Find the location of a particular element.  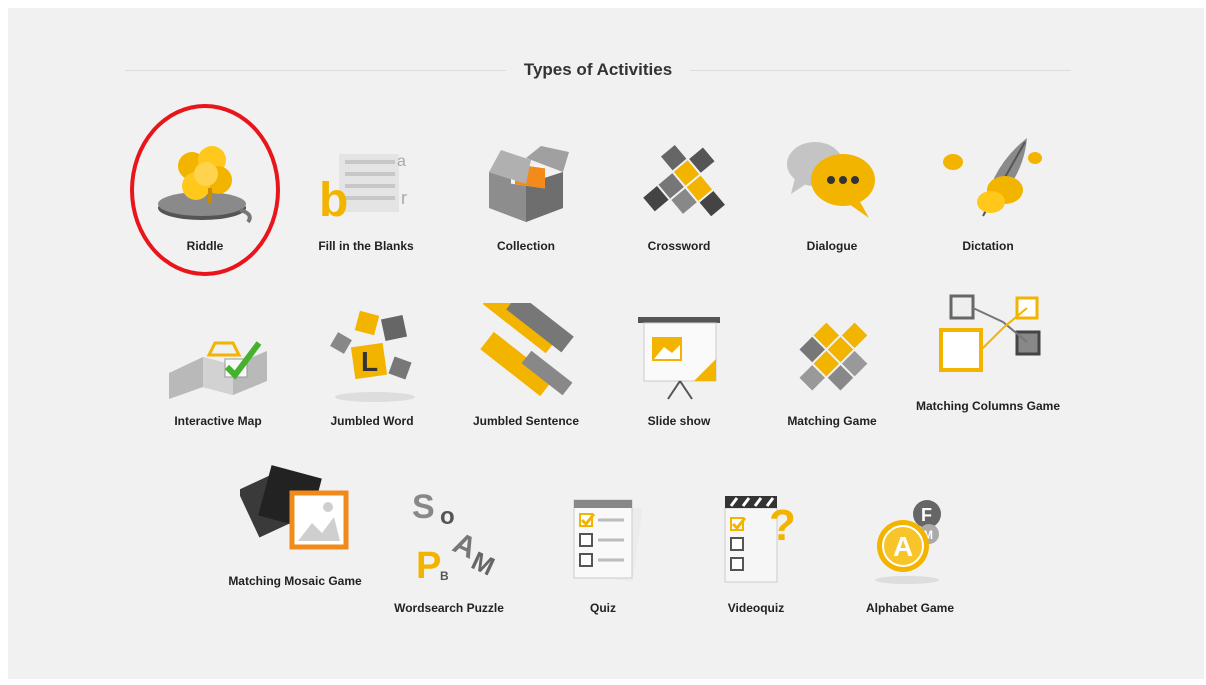

activity-dialogue: Dialogue is located at coordinates (832, 192).